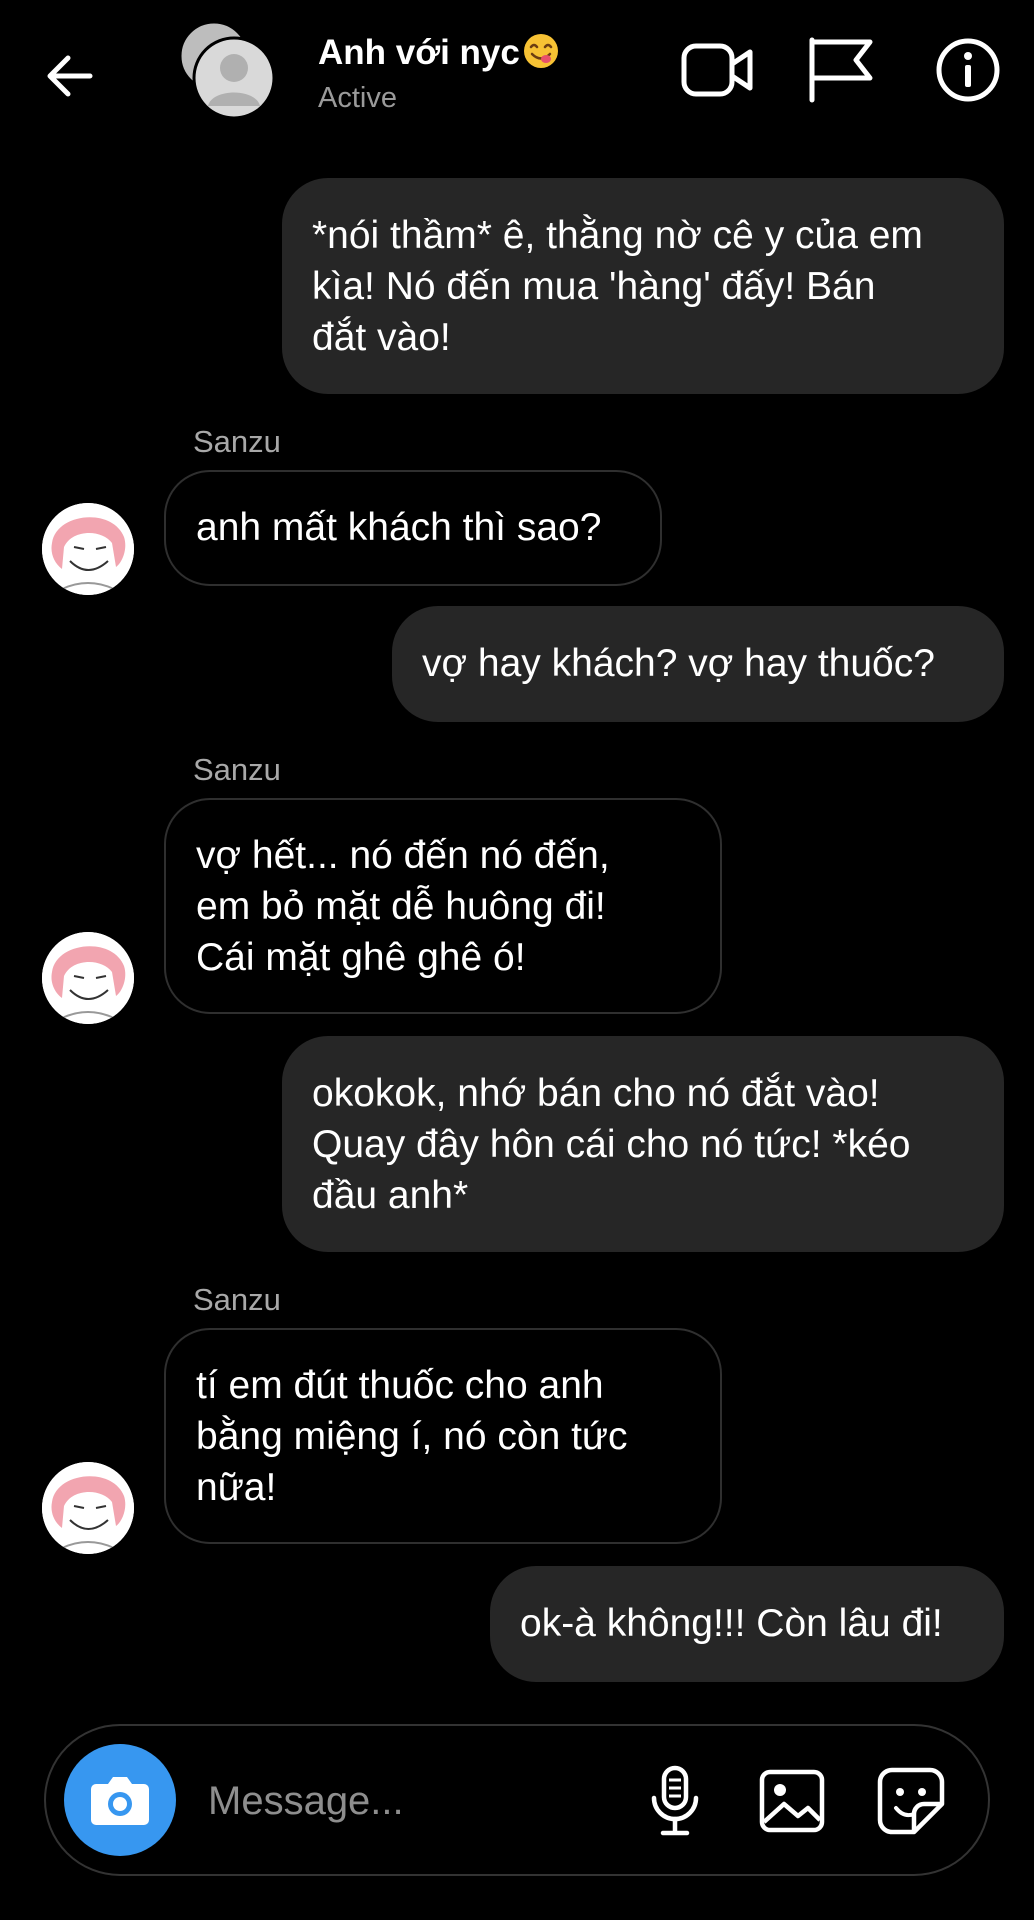 The height and width of the screenshot is (1920, 1034). I want to click on message-bubble-incoming: anh mất khách thì sao?, so click(413, 528).